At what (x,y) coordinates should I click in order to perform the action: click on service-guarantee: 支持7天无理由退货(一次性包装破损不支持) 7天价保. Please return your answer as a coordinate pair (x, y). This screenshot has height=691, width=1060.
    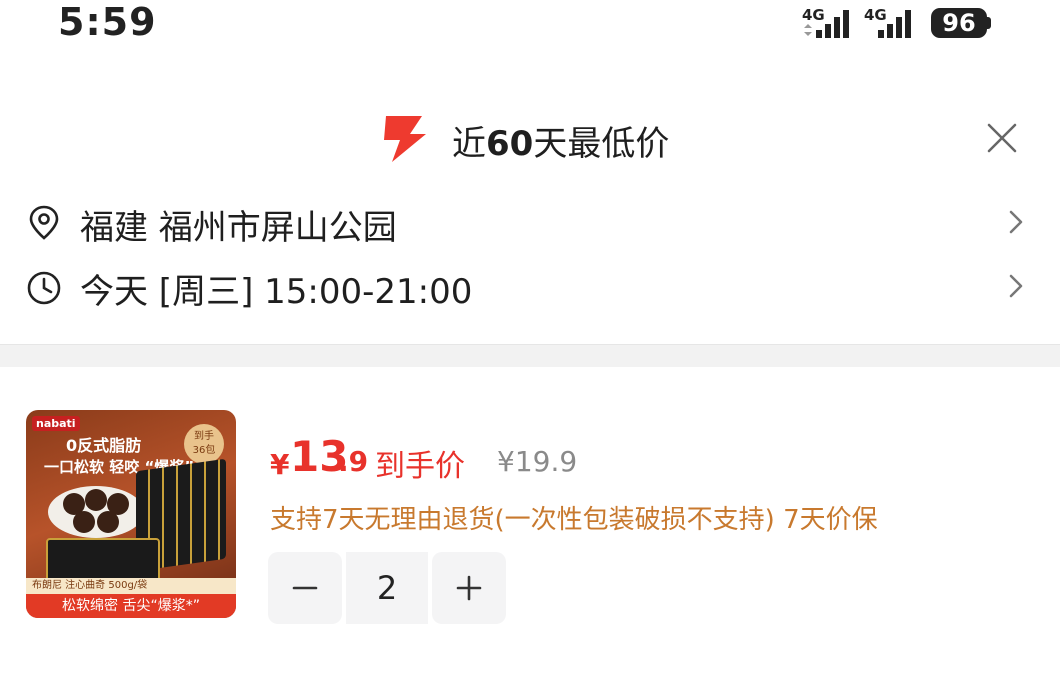
    Looking at the image, I should click on (574, 520).